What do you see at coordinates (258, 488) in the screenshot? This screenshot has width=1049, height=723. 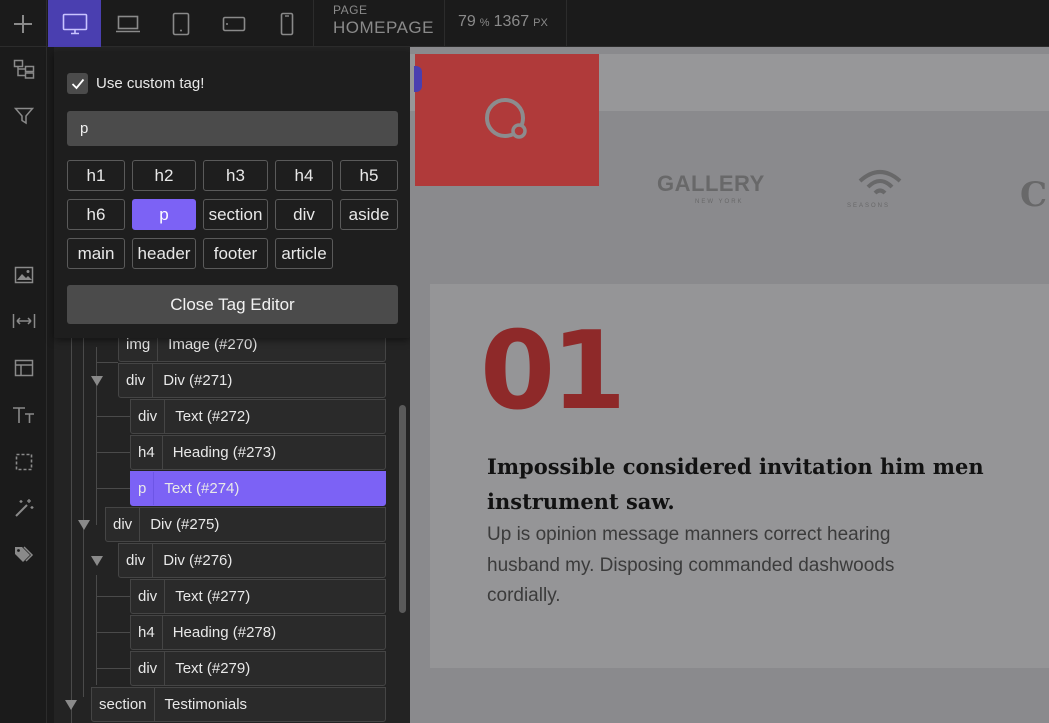 I see `tree-row-selected: p Text (#274)` at bounding box center [258, 488].